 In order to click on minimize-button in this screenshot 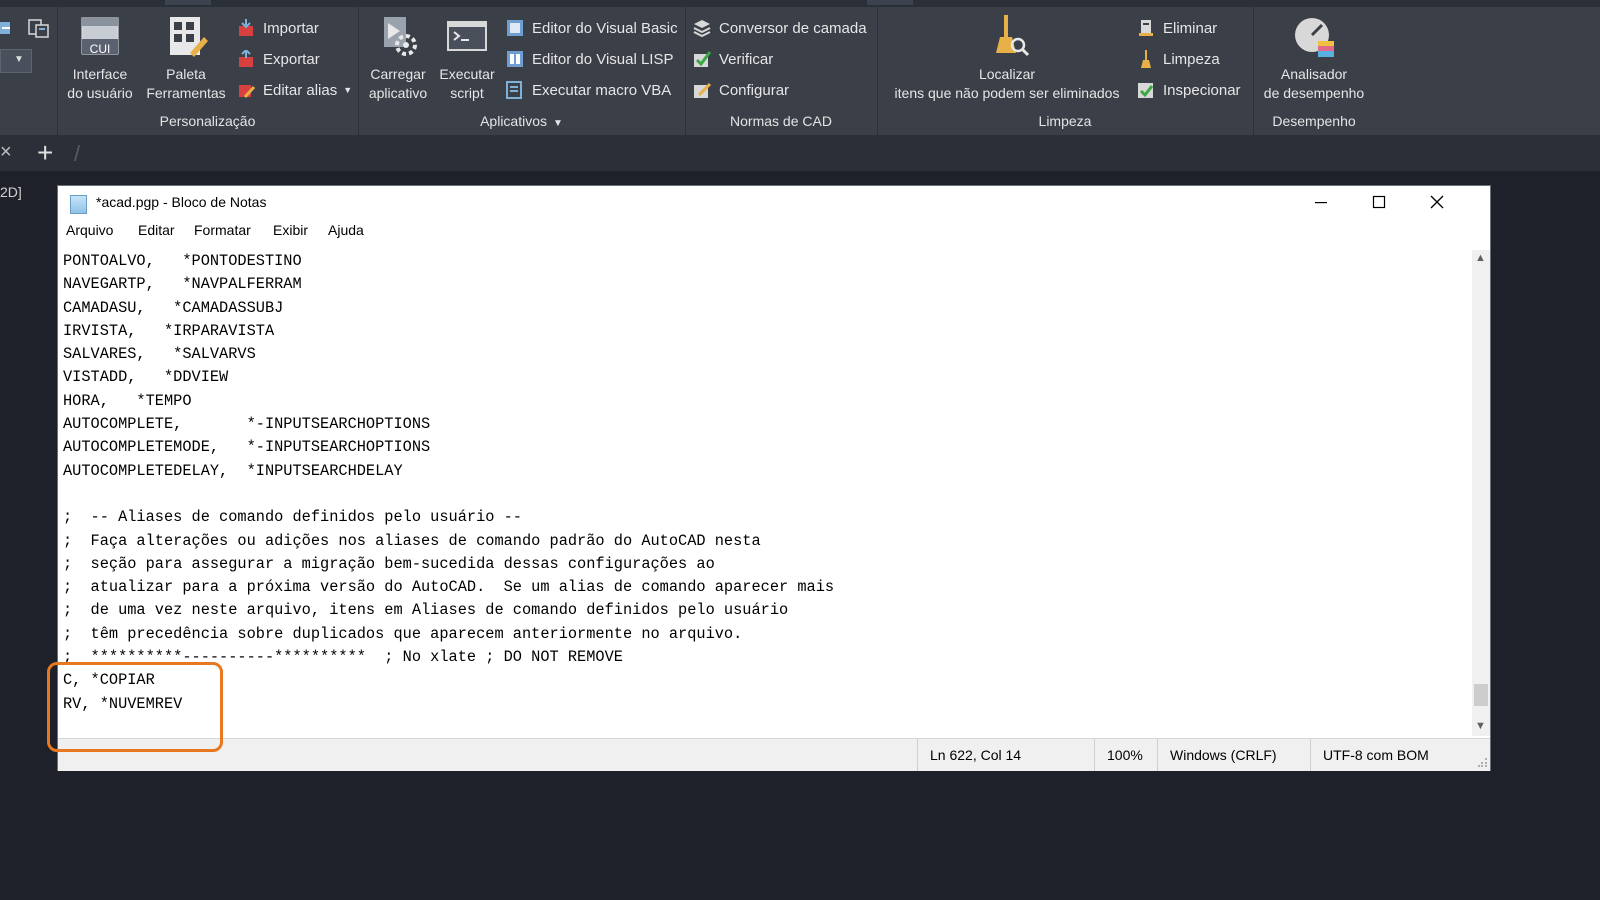, I will do `click(1321, 202)`.